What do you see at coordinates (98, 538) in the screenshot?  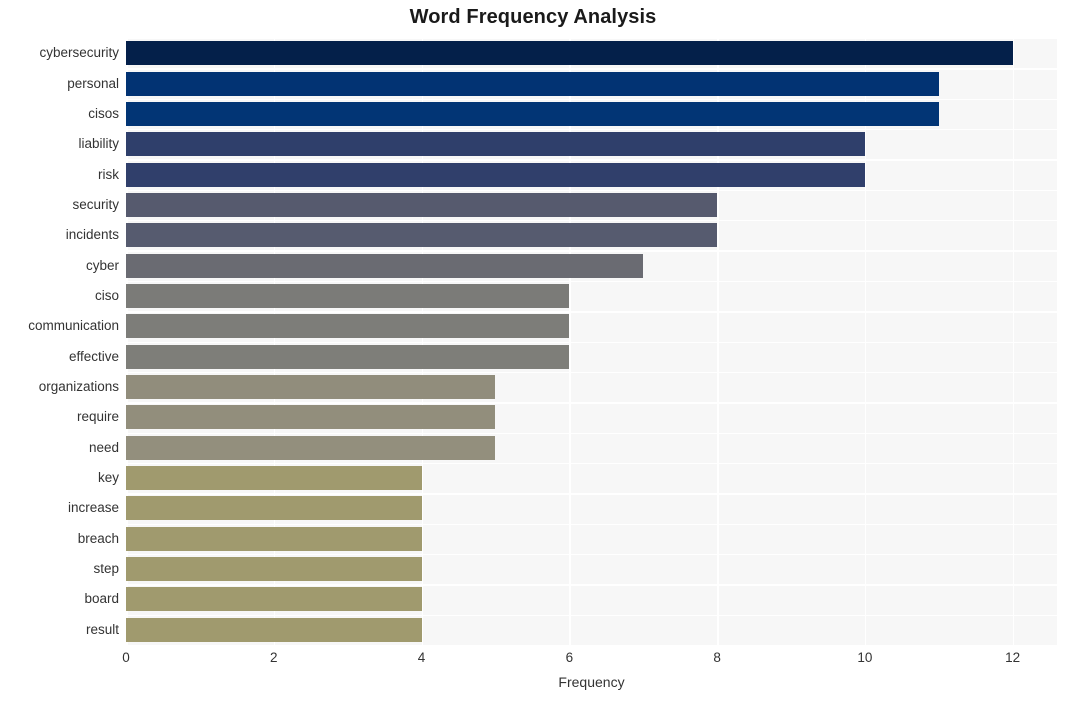 I see `y-tick-label: breach` at bounding box center [98, 538].